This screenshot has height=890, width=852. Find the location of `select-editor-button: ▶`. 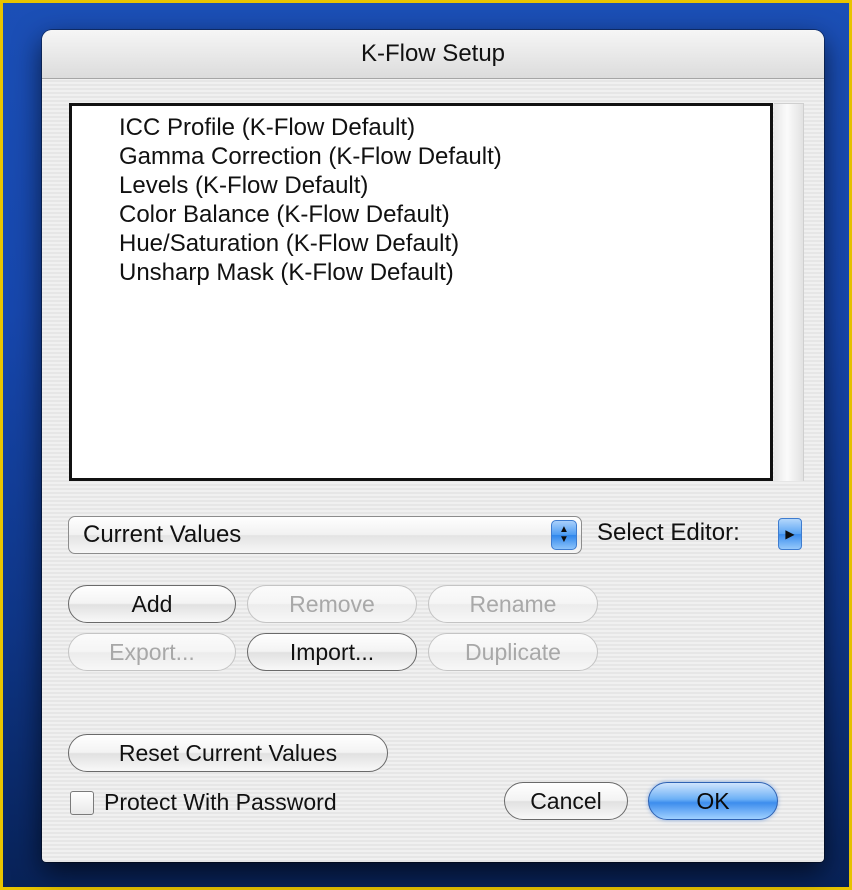

select-editor-button: ▶ is located at coordinates (790, 534).